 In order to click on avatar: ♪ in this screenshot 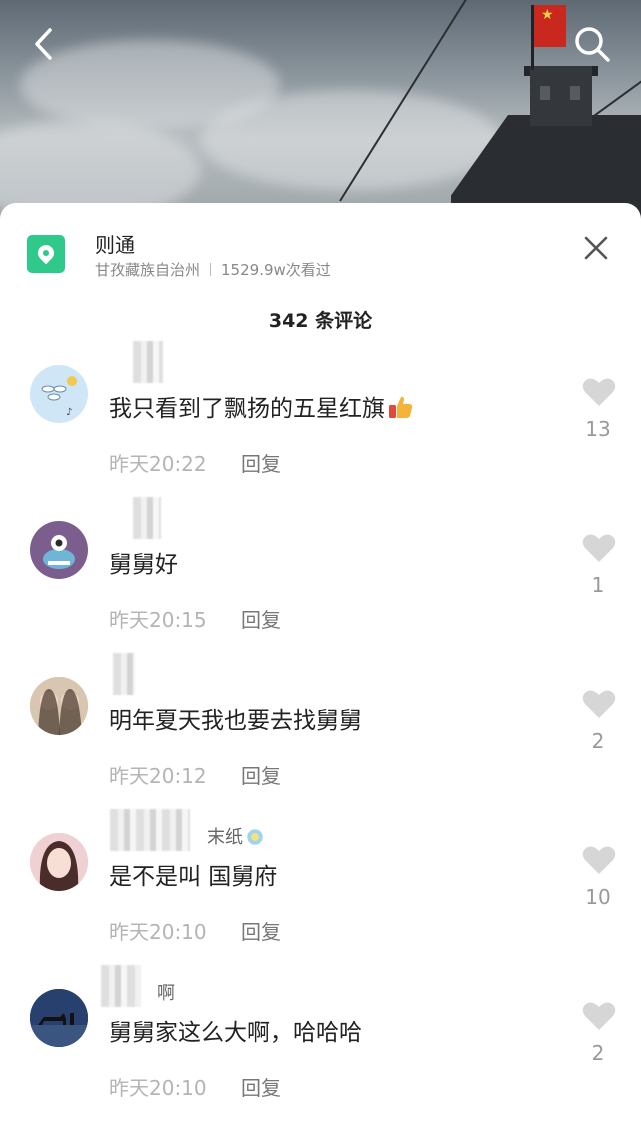, I will do `click(59, 394)`.